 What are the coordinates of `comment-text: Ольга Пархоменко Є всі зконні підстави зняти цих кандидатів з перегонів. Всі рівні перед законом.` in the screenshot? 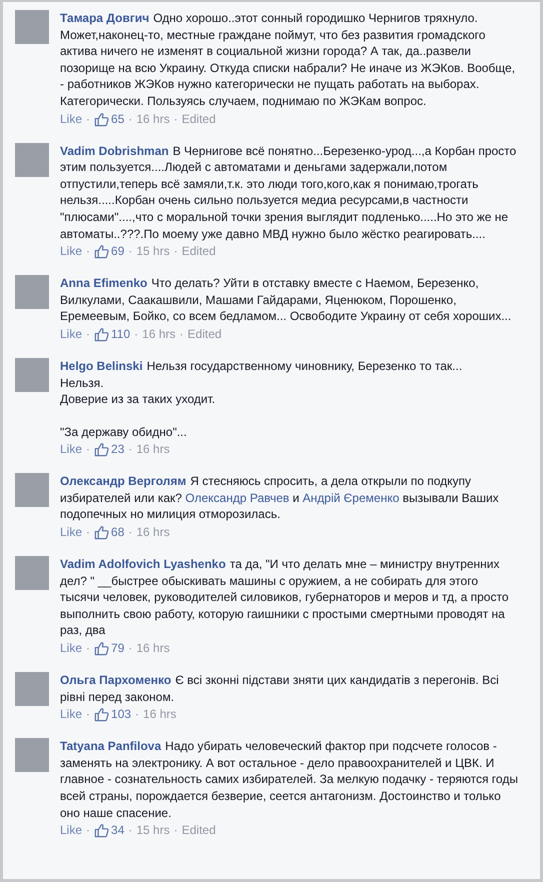 It's located at (280, 689).